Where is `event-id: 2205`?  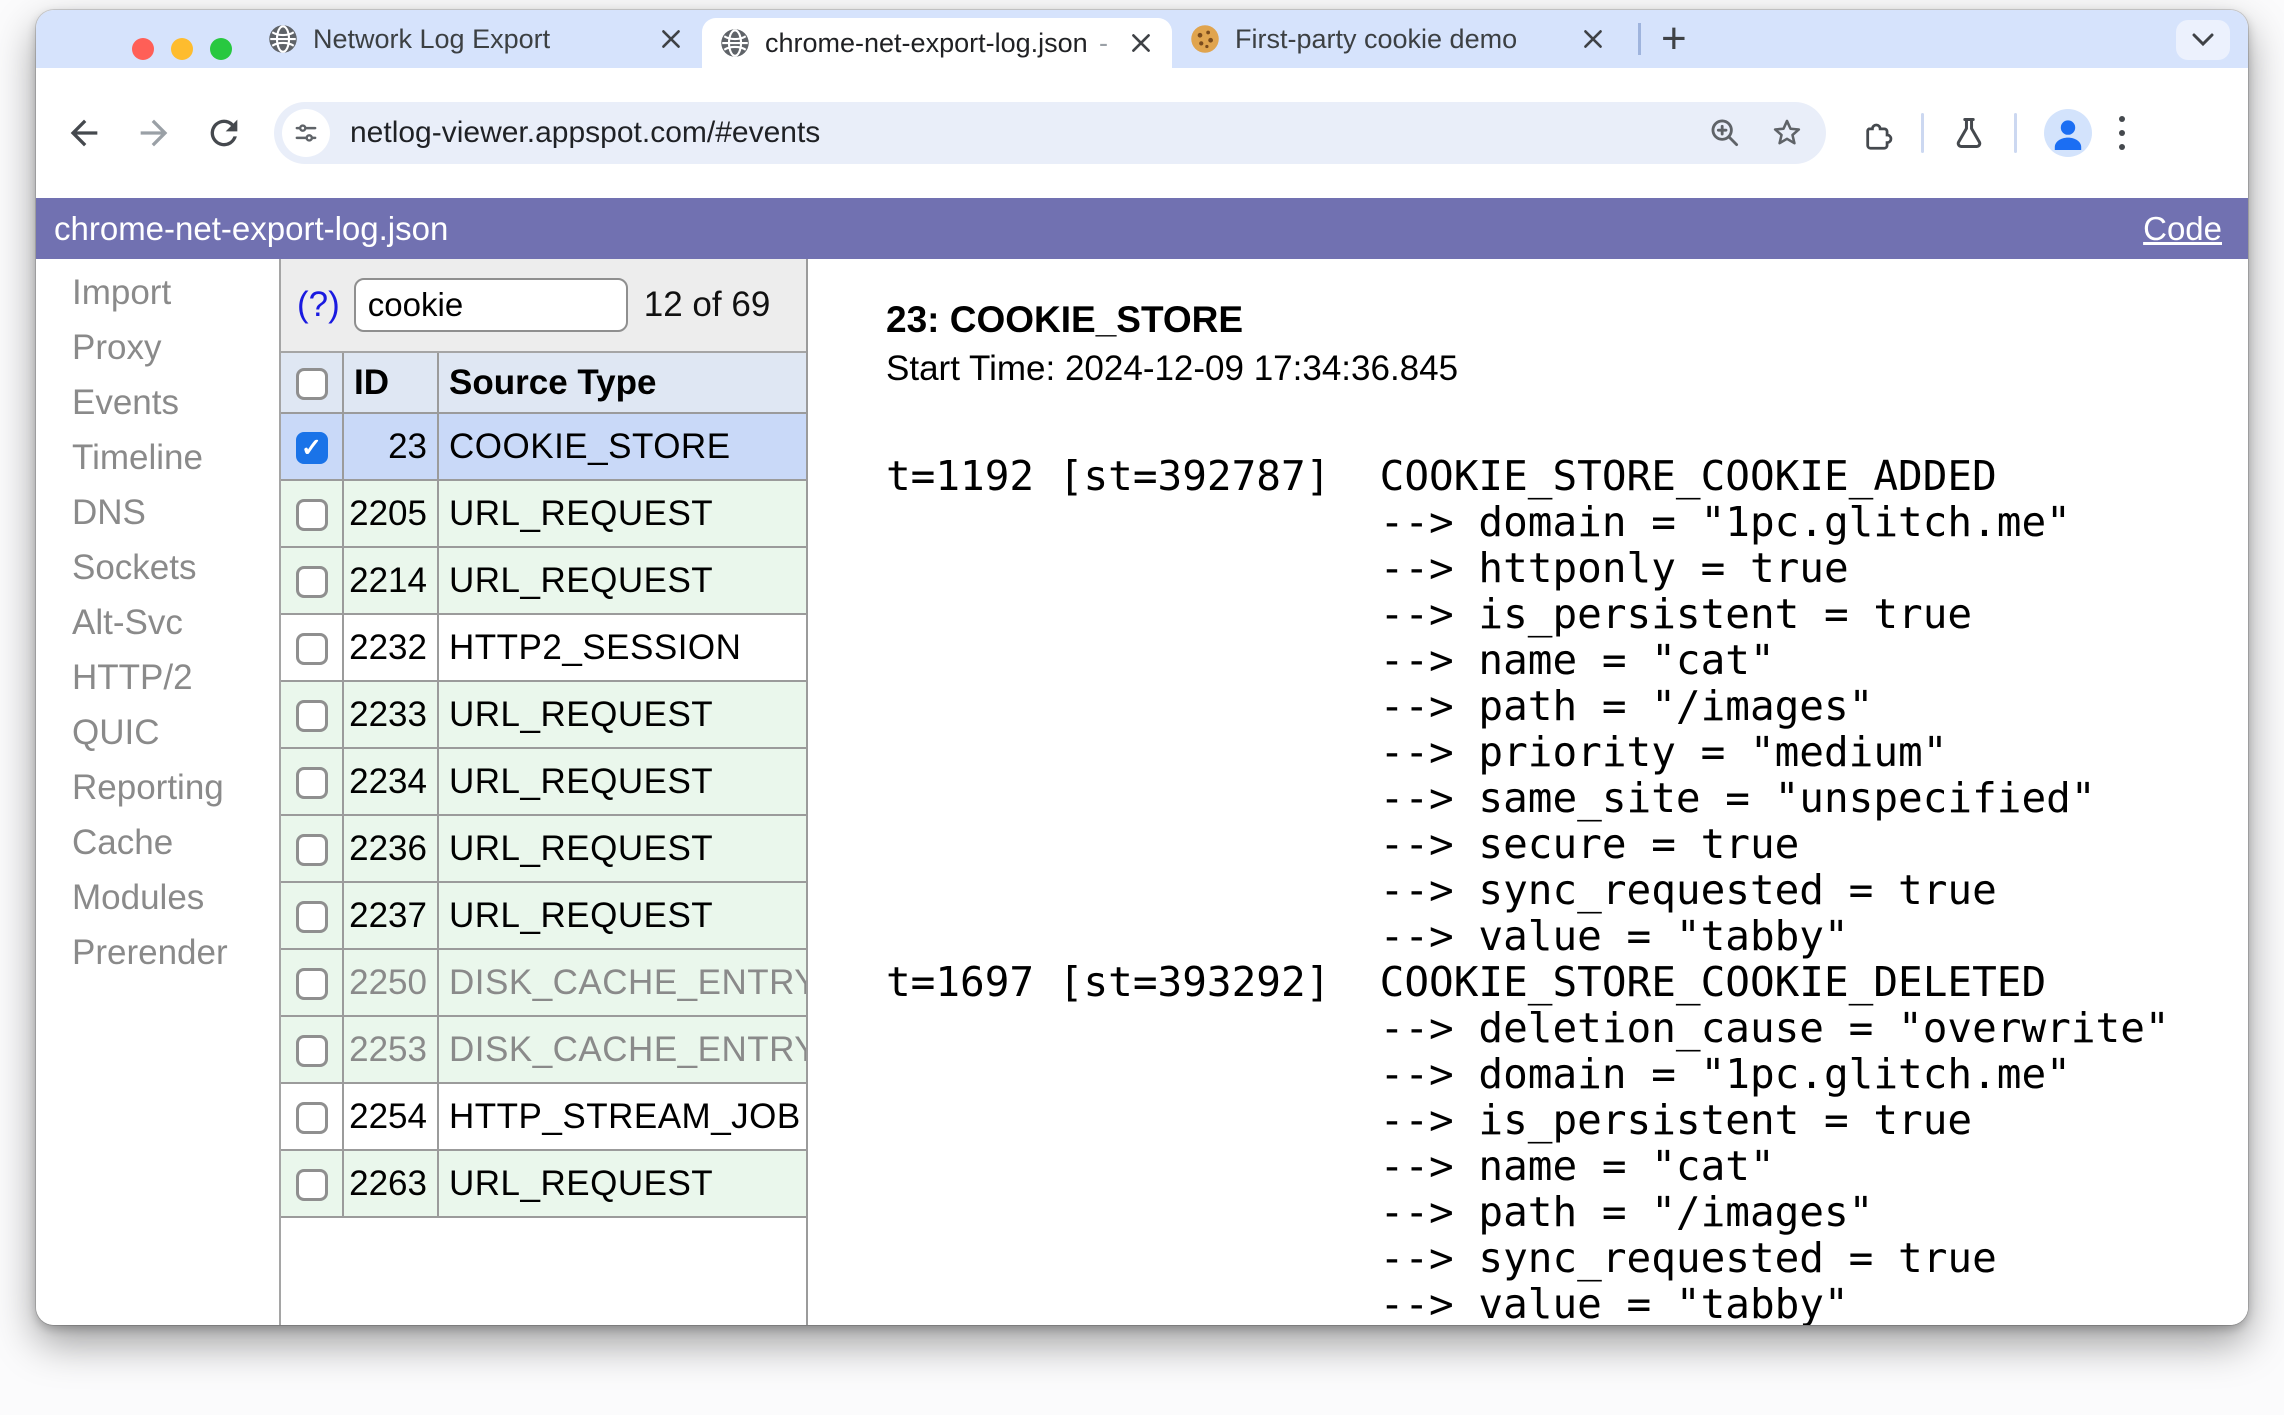 event-id: 2205 is located at coordinates (390, 513).